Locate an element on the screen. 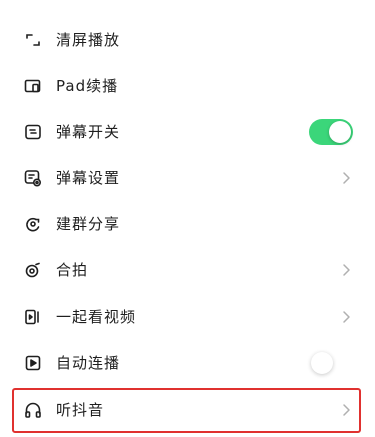  menu-item-group-share: 建群分享 is located at coordinates (187, 224).